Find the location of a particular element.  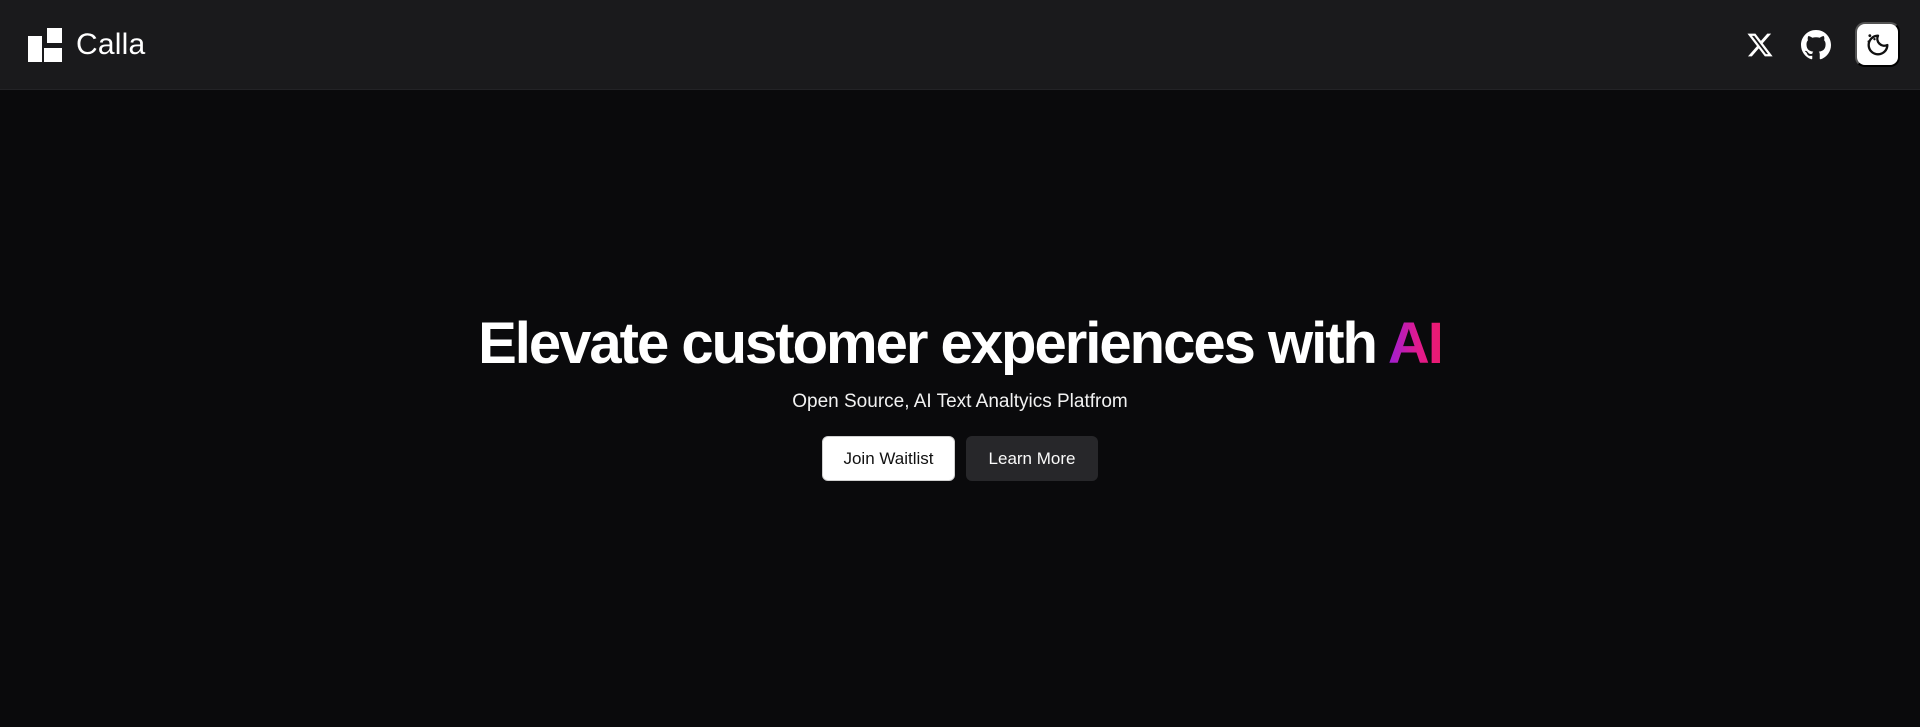

hero-headline-text: Elevate customer experiences with is located at coordinates (933, 343).